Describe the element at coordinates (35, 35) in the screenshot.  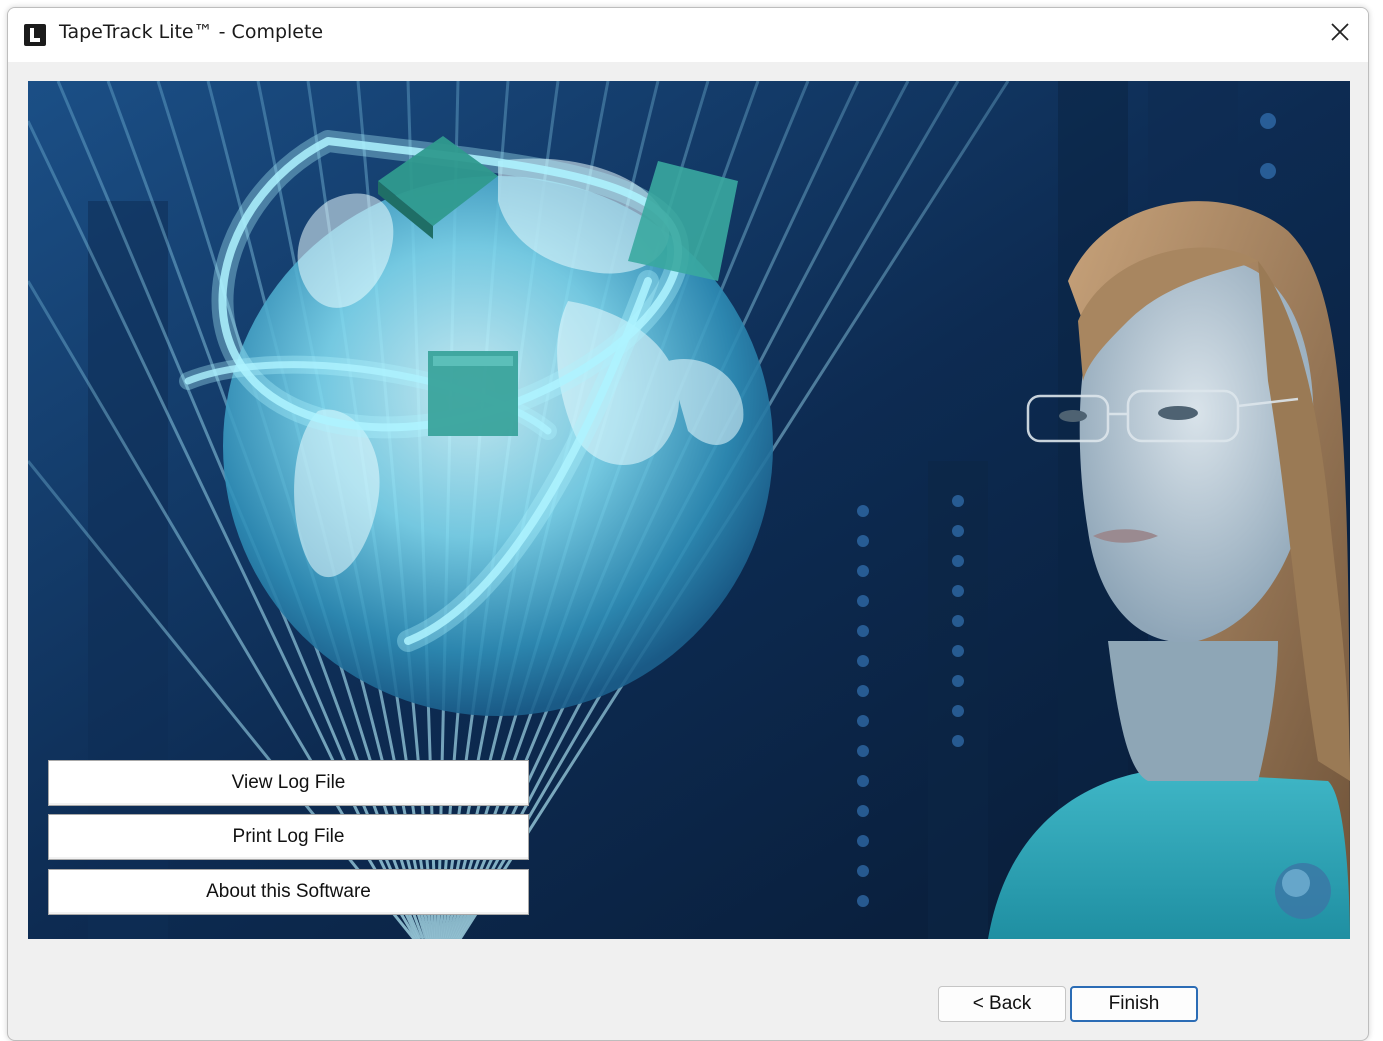
I see `tapetrack-logo-icon` at that location.